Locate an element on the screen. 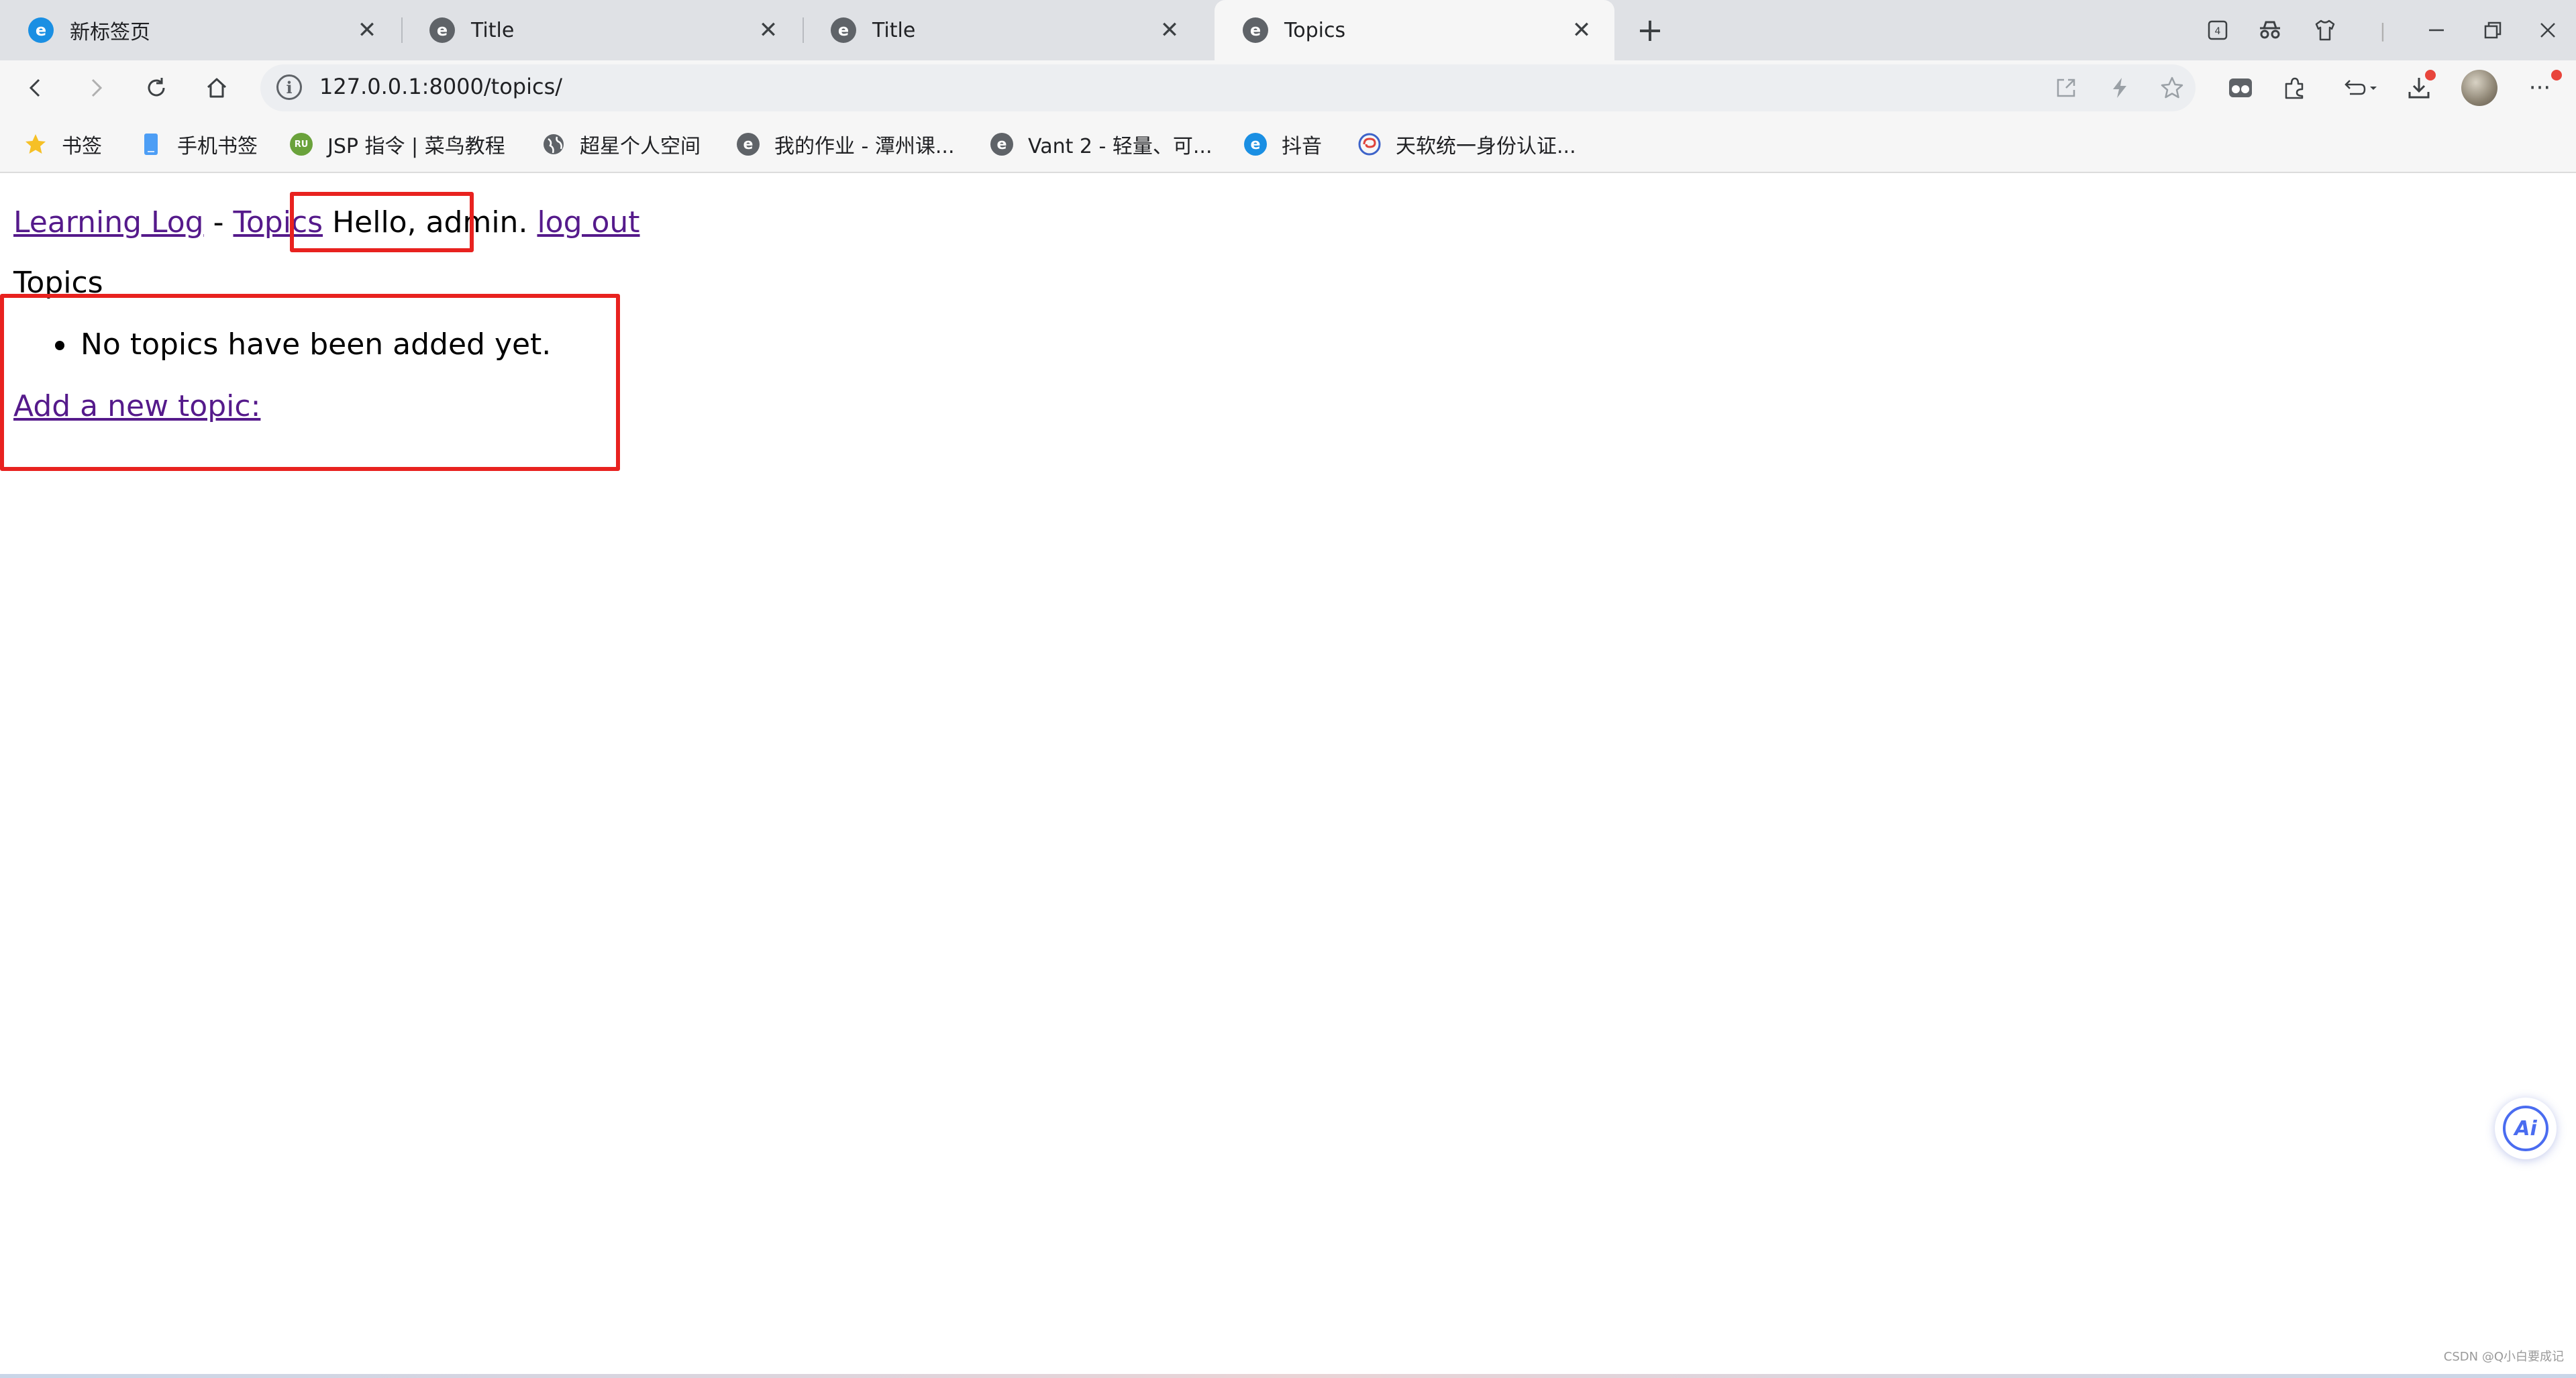 This screenshot has height=1378, width=2576. window-bottom-edge is located at coordinates (1288, 1376).